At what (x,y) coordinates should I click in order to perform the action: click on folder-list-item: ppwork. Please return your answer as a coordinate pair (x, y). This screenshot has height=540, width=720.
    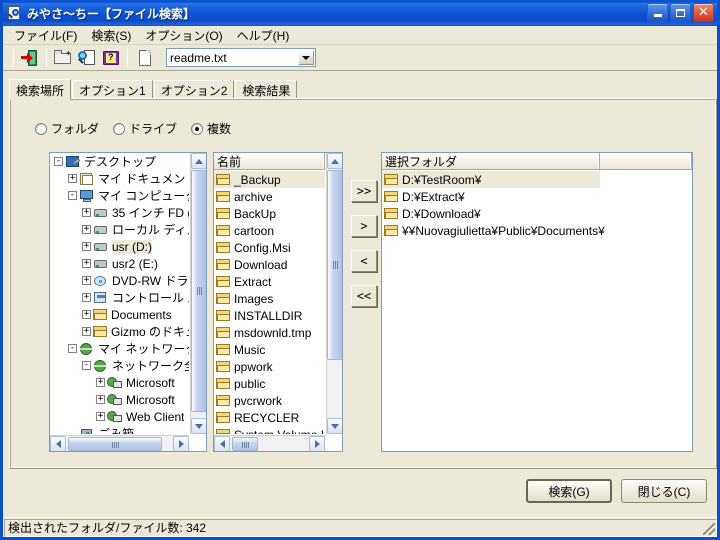
    Looking at the image, I should click on (269, 366).